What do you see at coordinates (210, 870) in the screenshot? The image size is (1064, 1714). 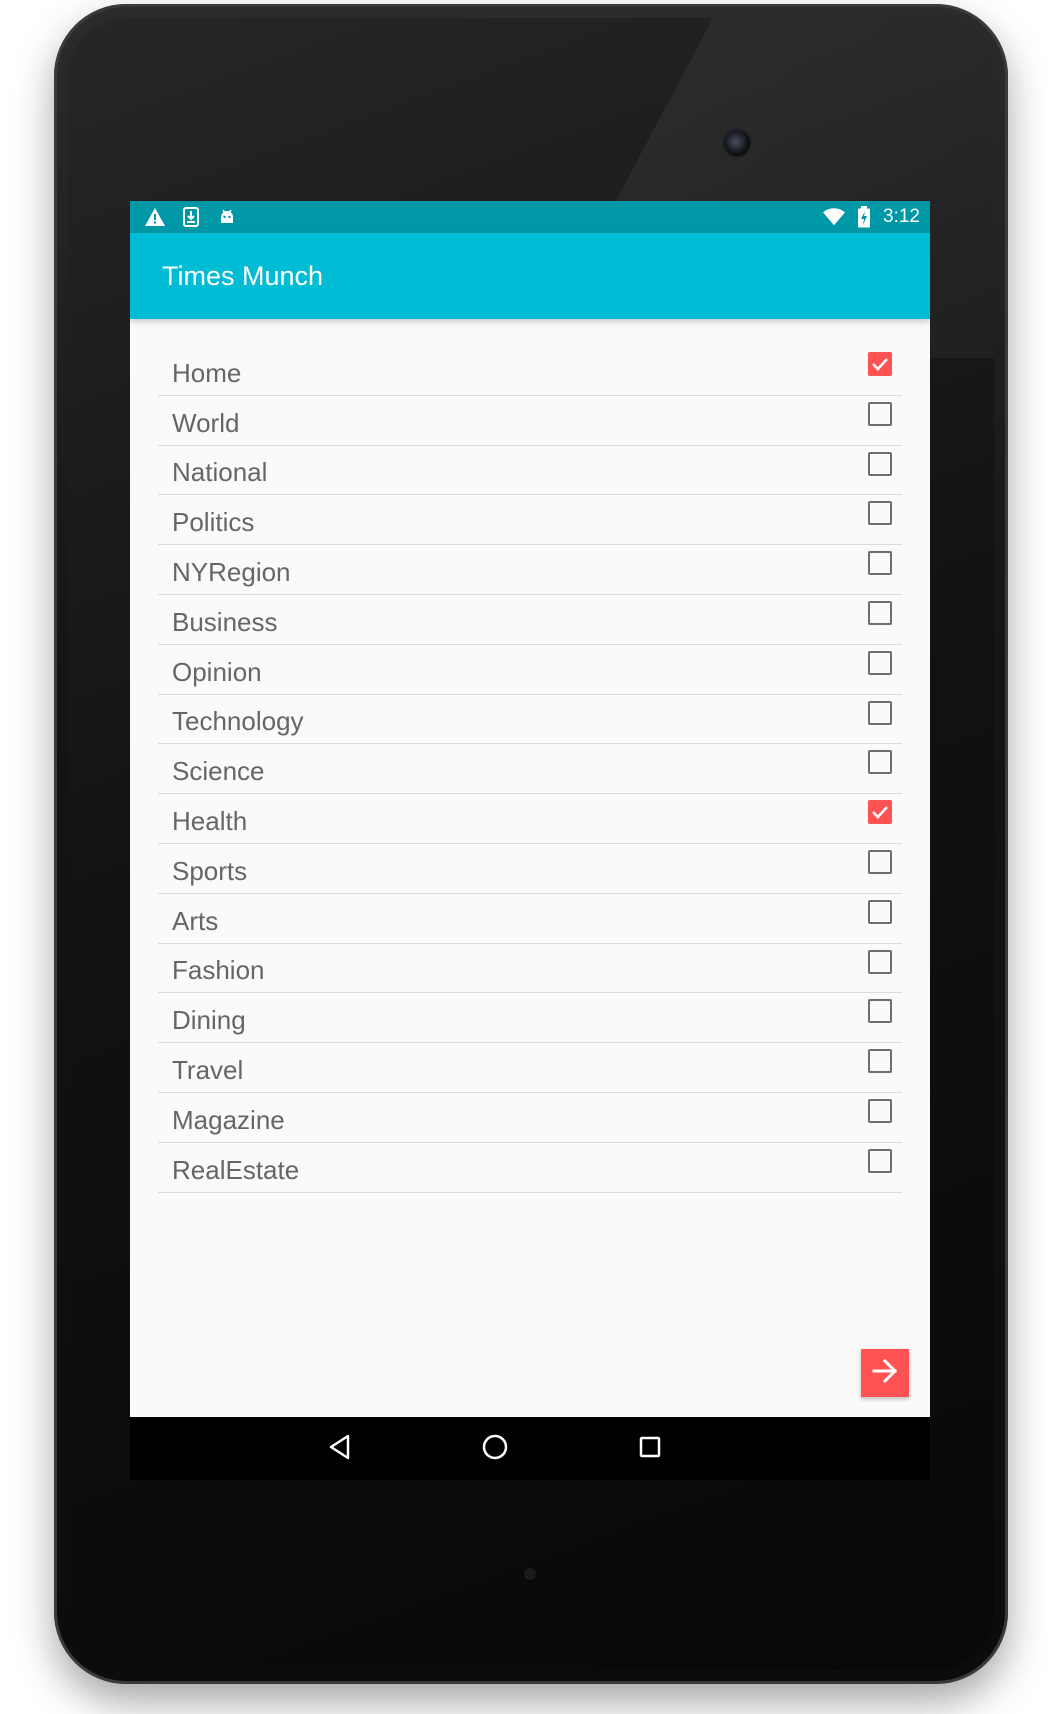 I see `section-label: Sports` at bounding box center [210, 870].